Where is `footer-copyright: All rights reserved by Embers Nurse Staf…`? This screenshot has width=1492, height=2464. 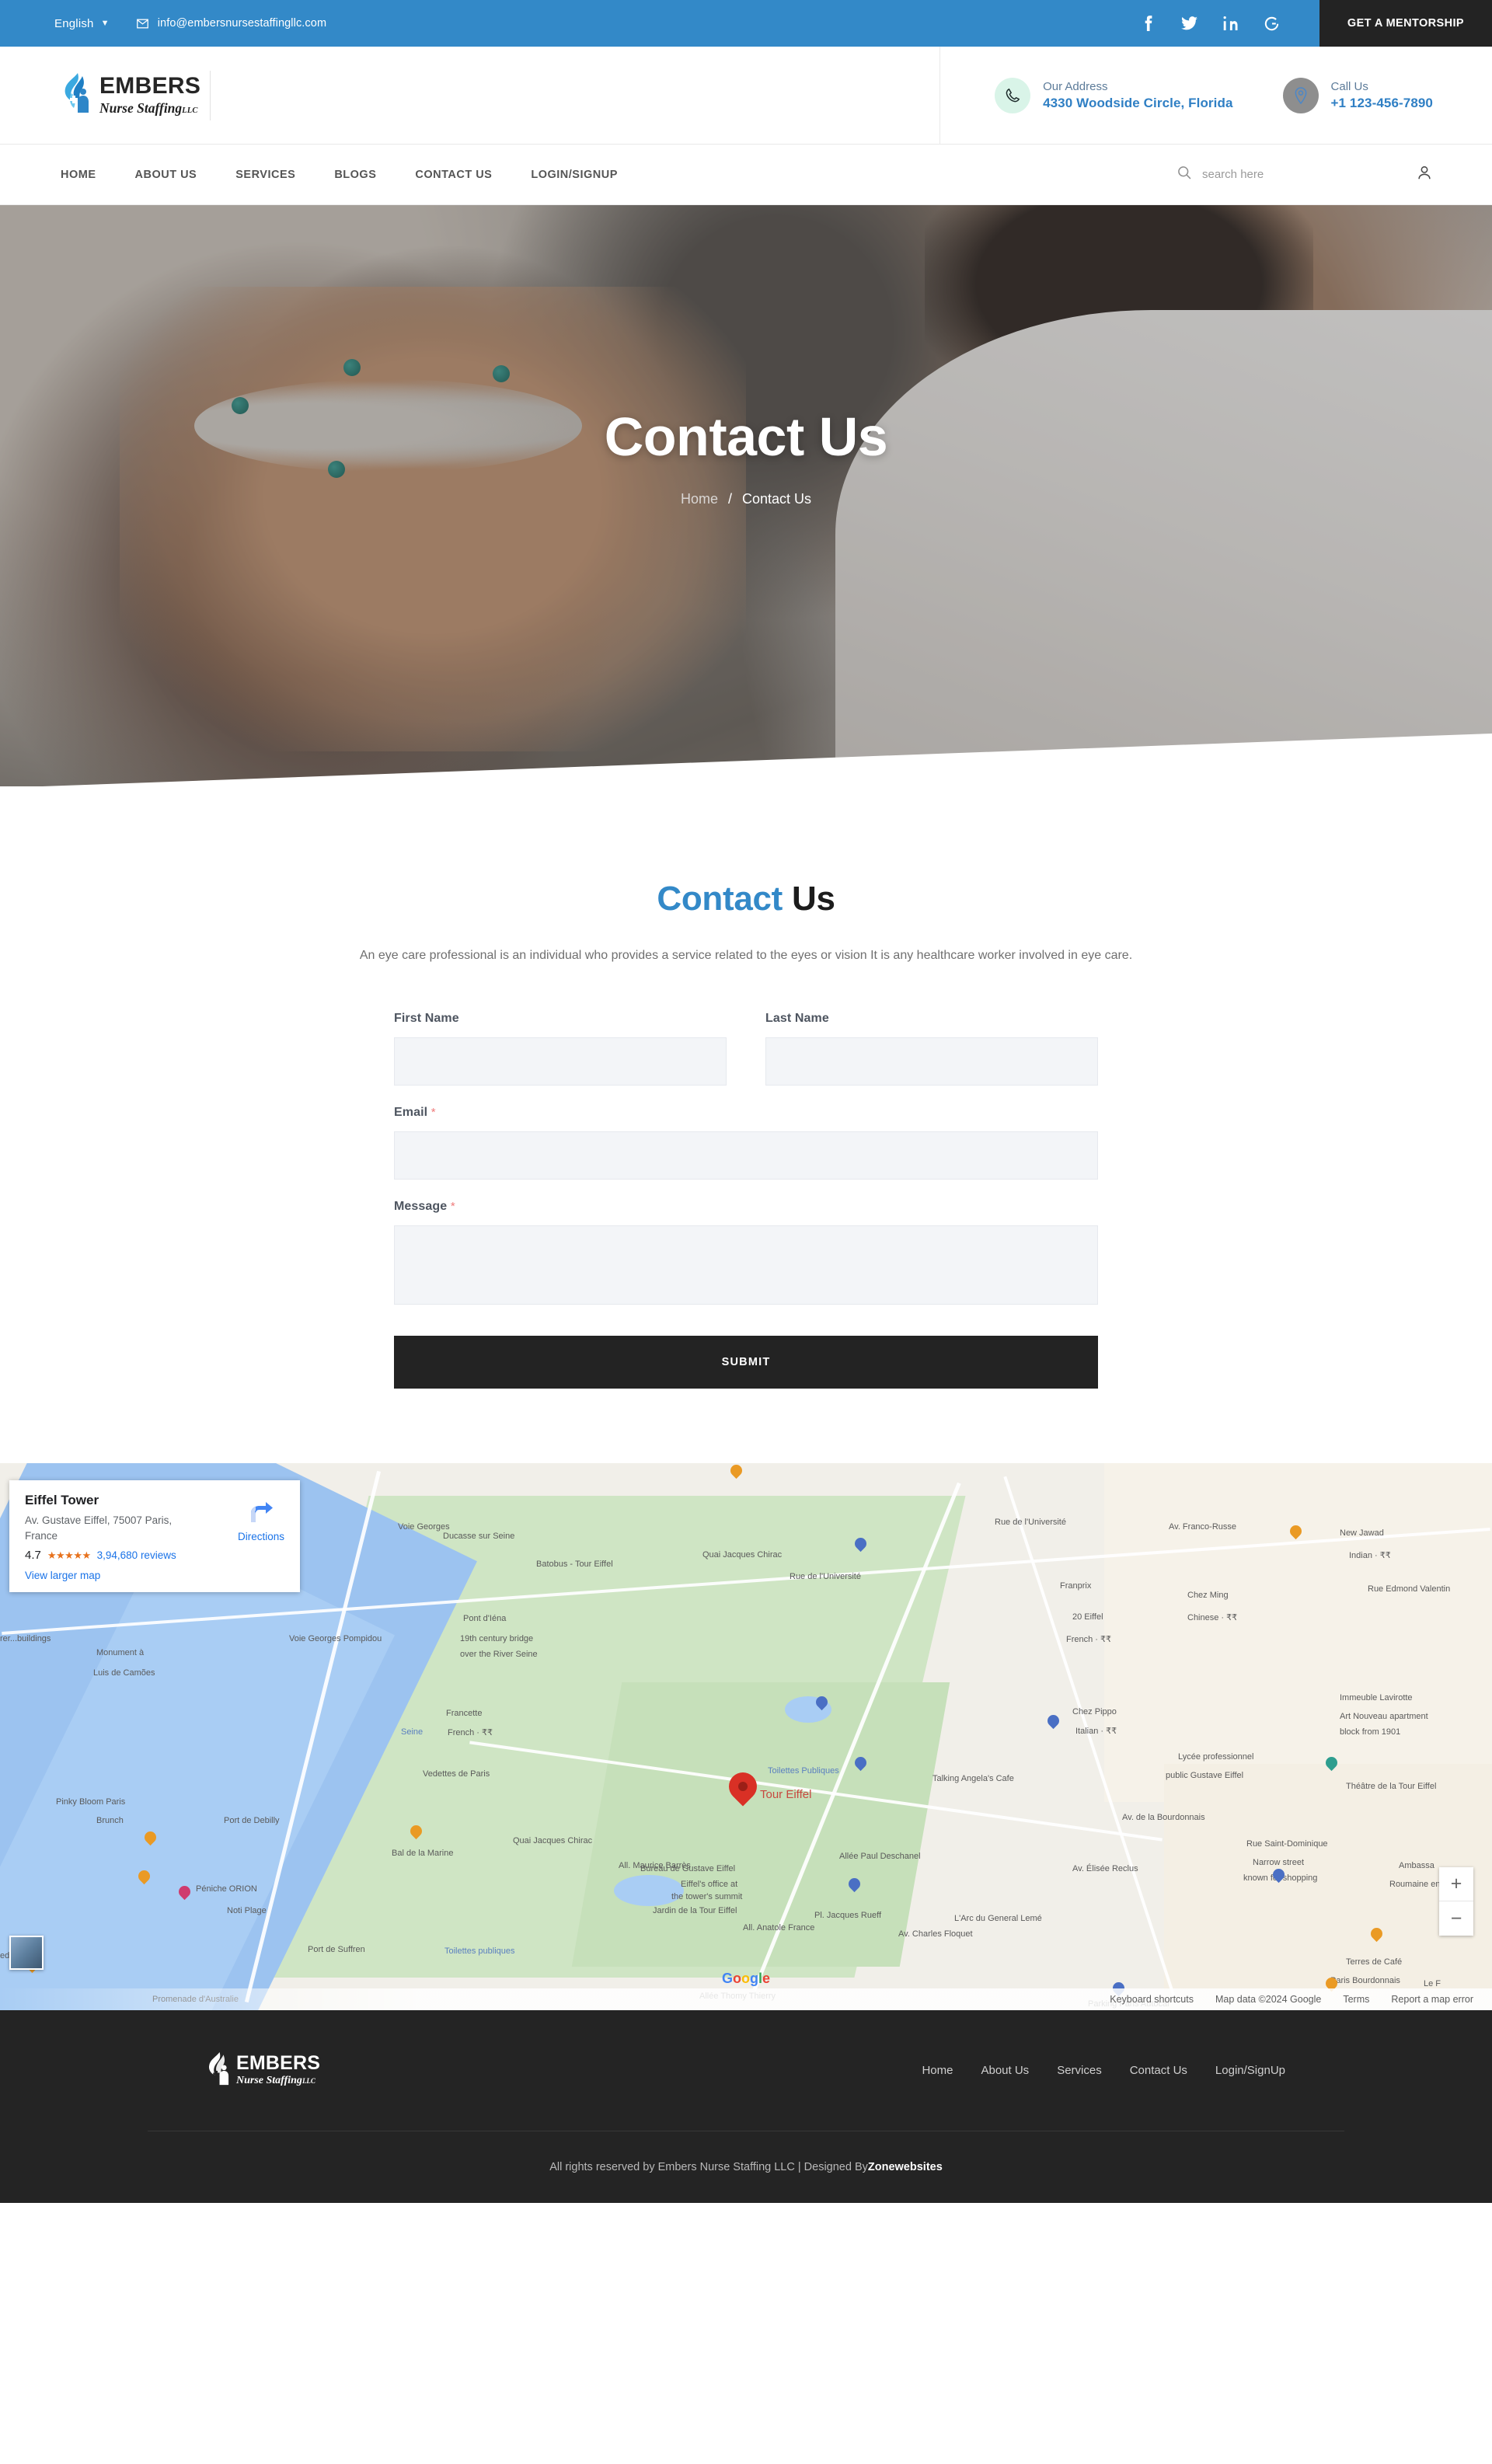 footer-copyright: All rights reserved by Embers Nurse Staf… is located at coordinates (746, 2167).